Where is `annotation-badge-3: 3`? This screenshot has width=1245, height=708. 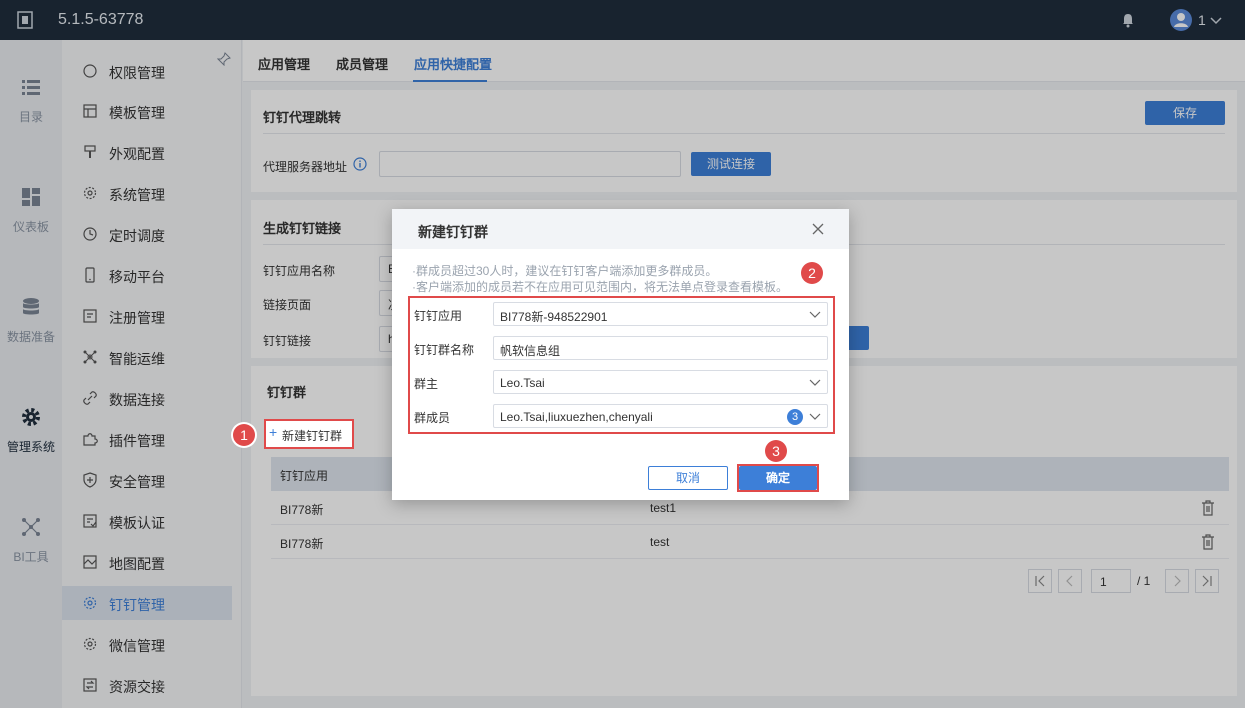 annotation-badge-3: 3 is located at coordinates (776, 451).